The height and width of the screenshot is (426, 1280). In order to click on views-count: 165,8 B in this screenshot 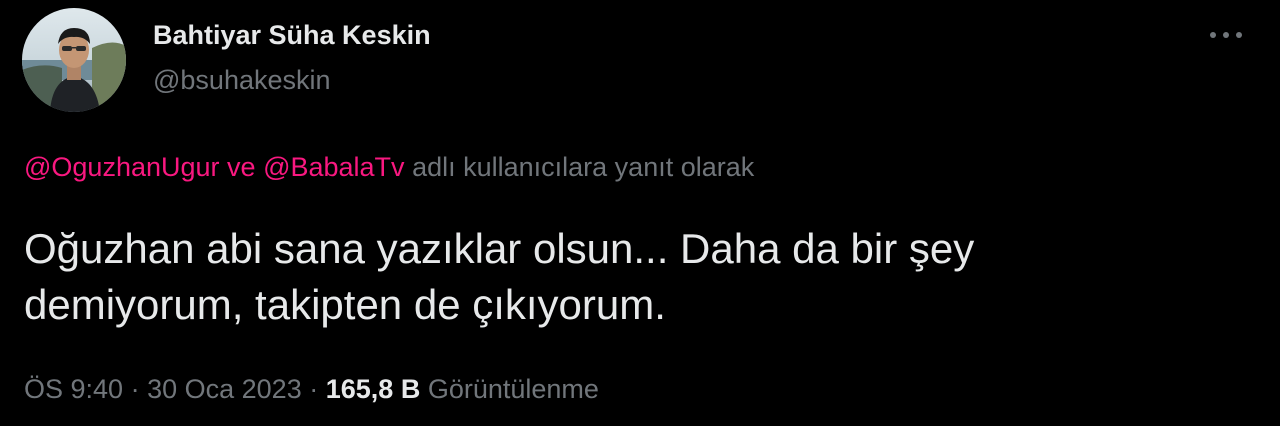, I will do `click(373, 389)`.